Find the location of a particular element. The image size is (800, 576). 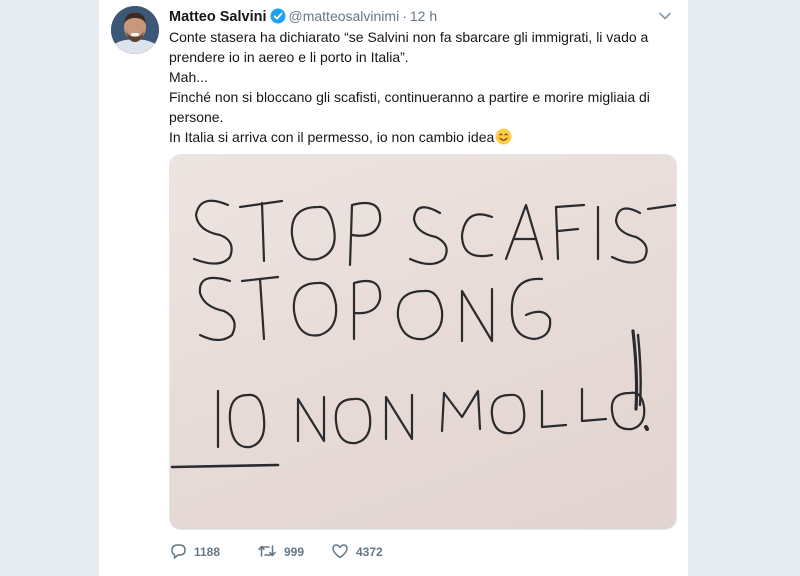

timestamp: 12 h is located at coordinates (423, 16).